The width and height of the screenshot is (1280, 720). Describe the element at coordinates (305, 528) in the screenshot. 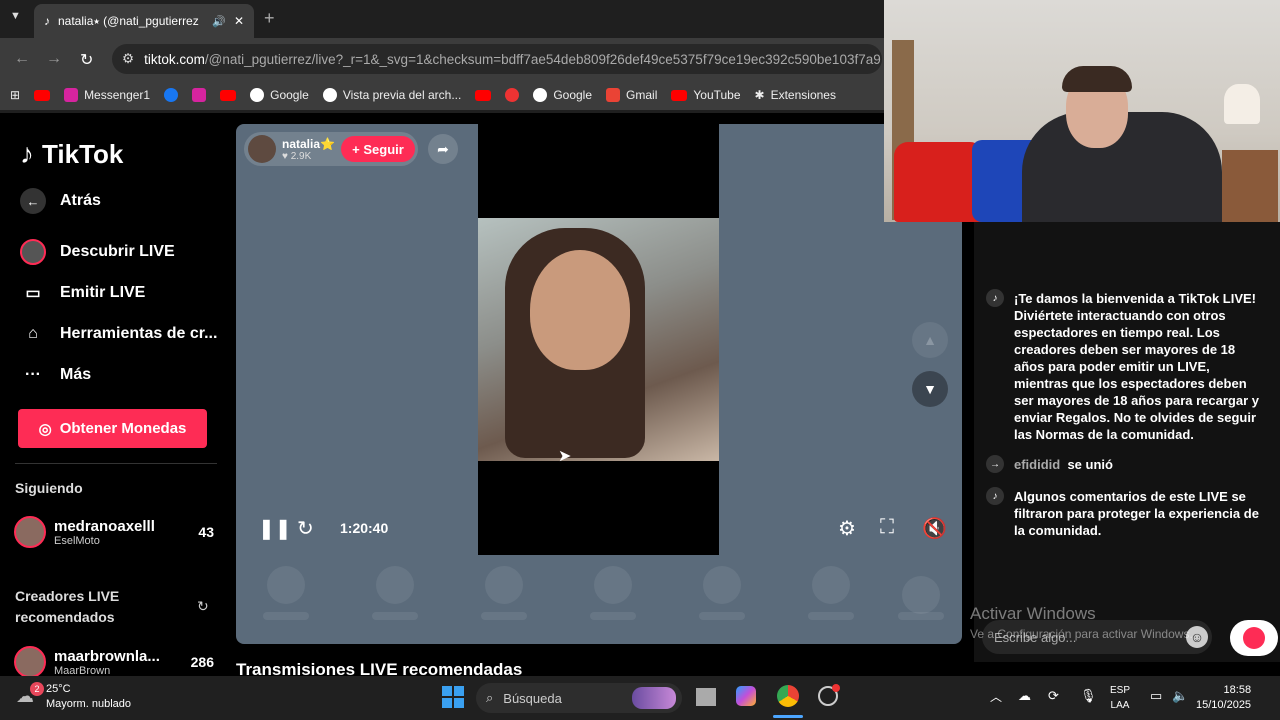

I see `refresh-stream-icon: ↻` at that location.